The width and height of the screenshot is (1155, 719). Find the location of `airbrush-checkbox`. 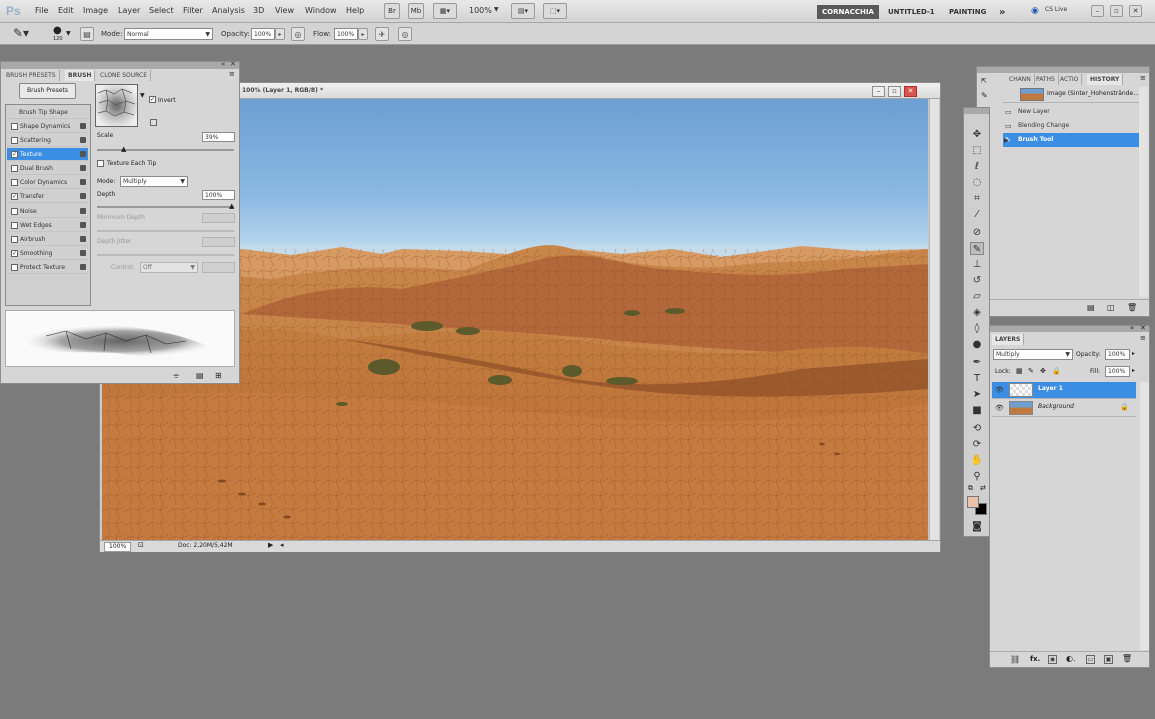

airbrush-checkbox is located at coordinates (14, 239).